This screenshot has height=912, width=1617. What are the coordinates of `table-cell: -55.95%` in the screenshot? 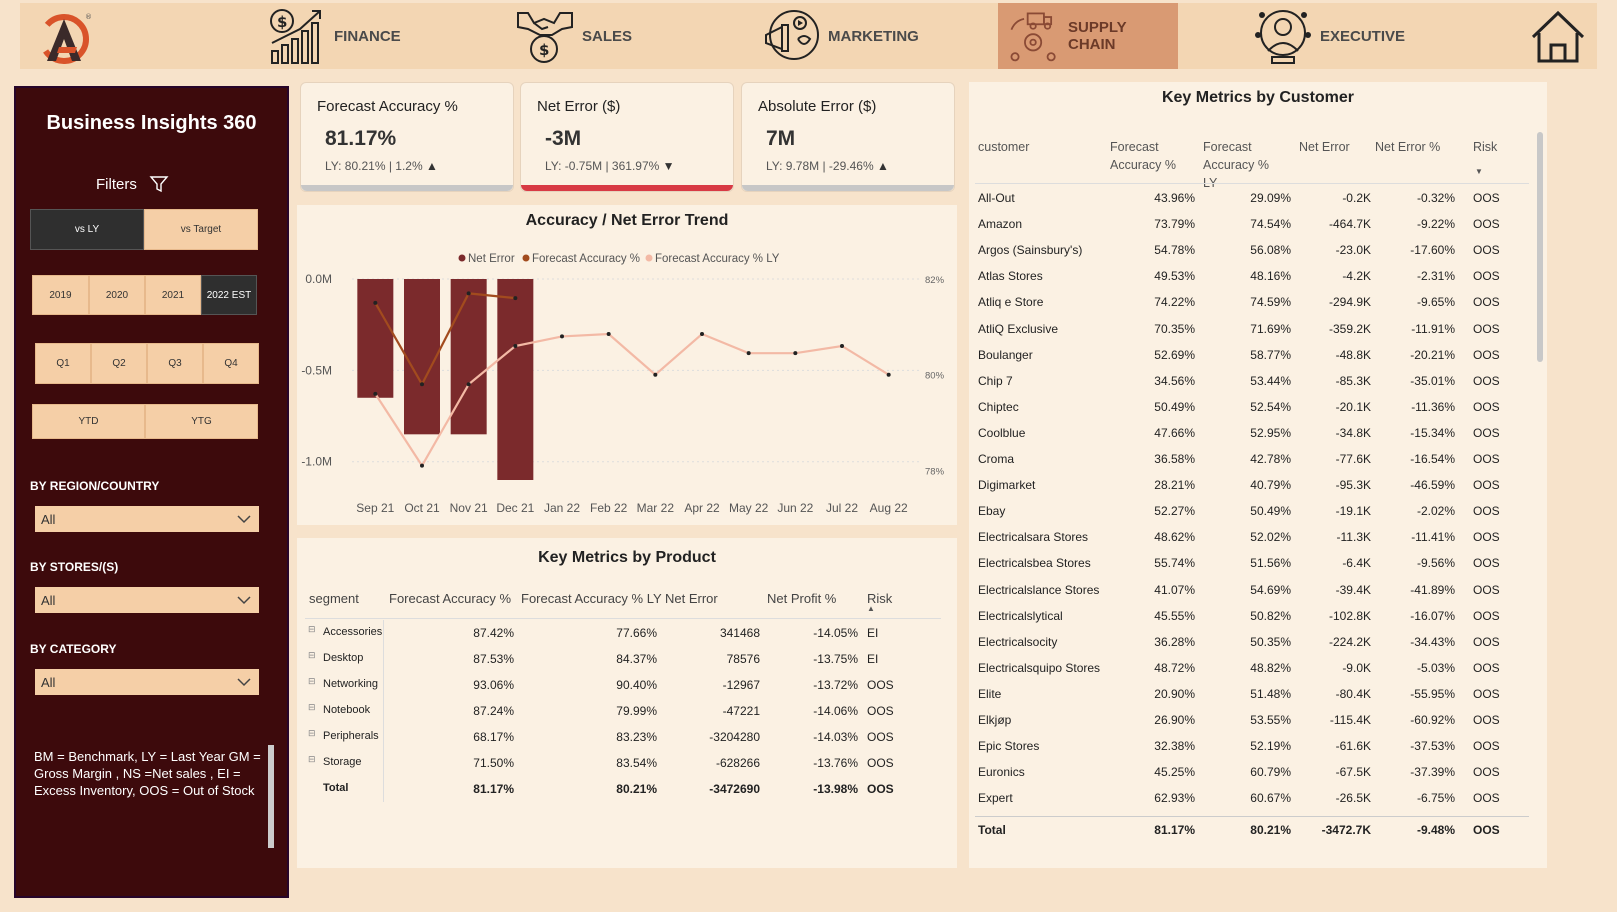 It's located at (1432, 693).